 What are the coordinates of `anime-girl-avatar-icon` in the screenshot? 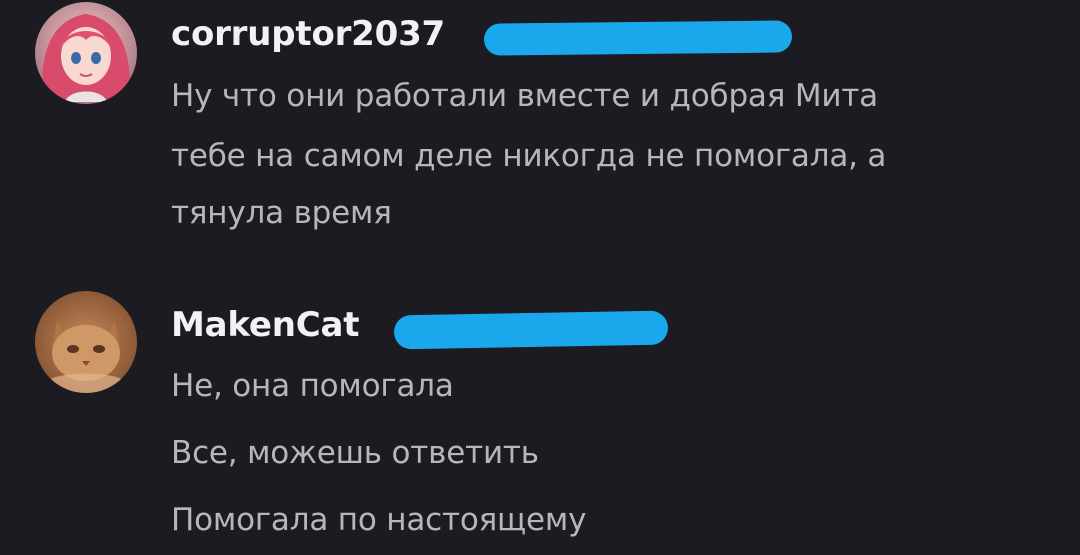 It's located at (86, 53).